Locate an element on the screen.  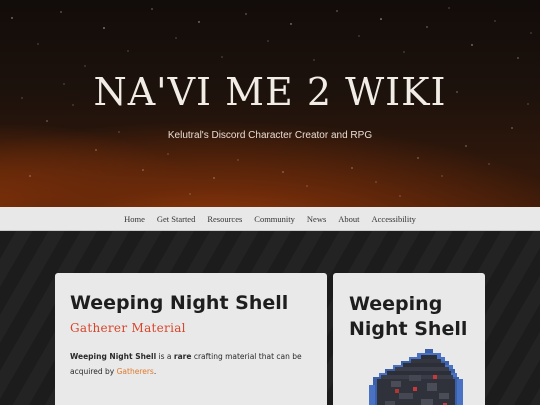
nav-item-accessibility: Accessibility is located at coordinates (394, 219).